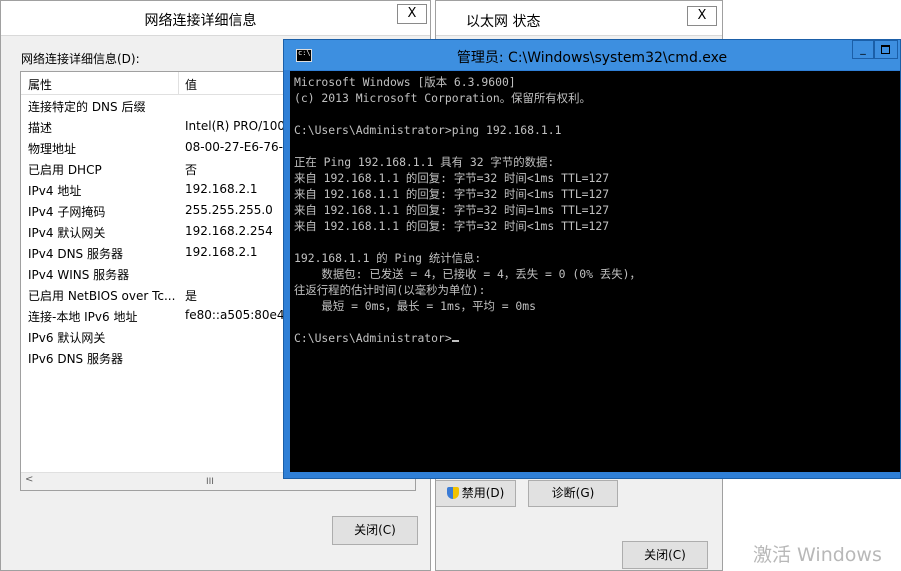 The width and height of the screenshot is (901, 571). I want to click on property-cell: 已启用 DHCP, so click(65, 170).